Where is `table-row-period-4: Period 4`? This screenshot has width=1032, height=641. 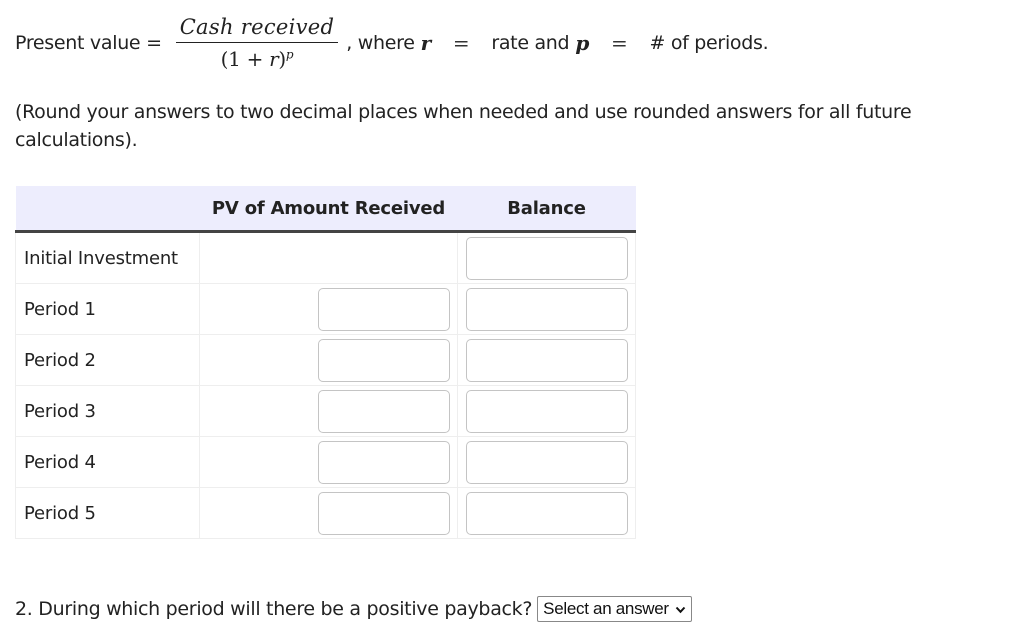 table-row-period-4: Period 4 is located at coordinates (325, 462).